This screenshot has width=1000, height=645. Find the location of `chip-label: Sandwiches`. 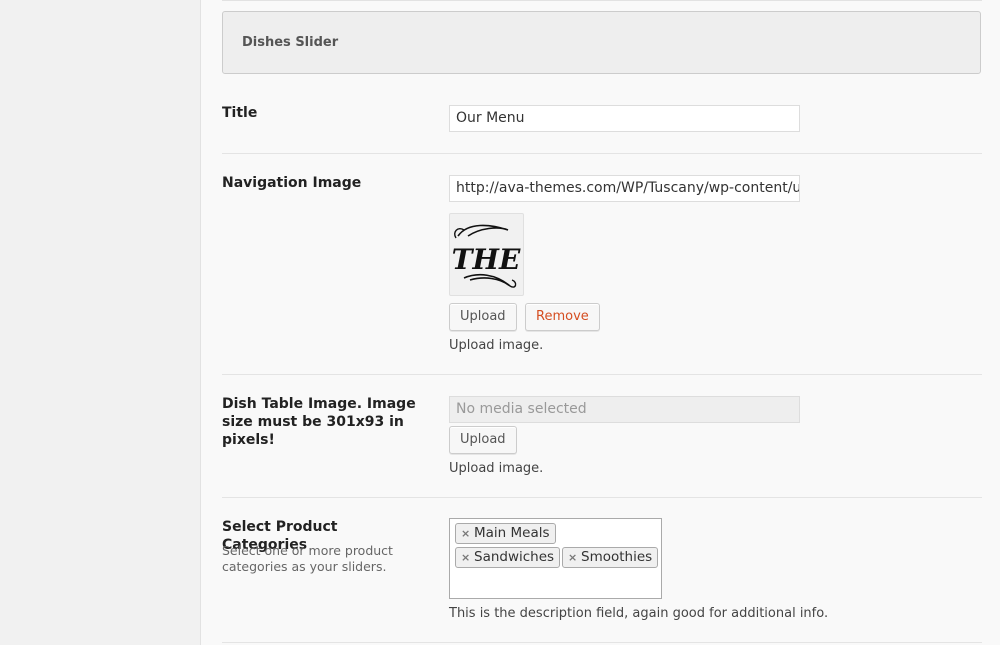

chip-label: Sandwiches is located at coordinates (514, 557).